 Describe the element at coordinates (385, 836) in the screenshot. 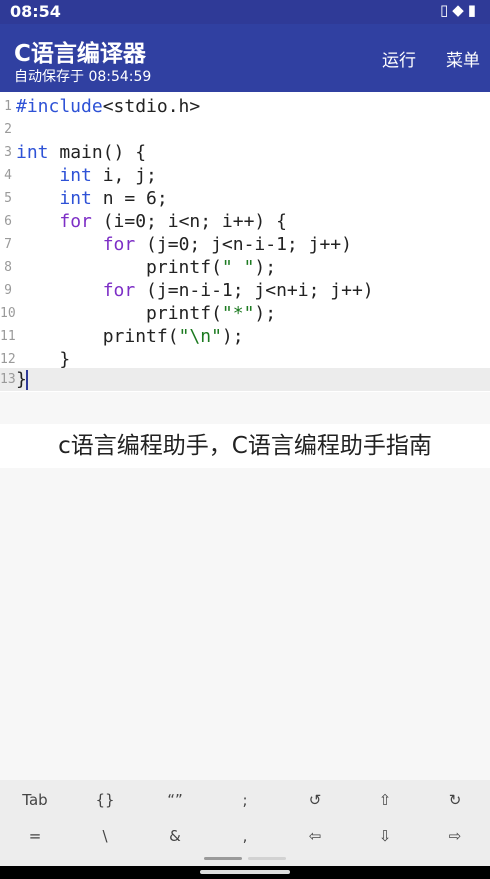

I see `symbol-key: ⇩` at that location.